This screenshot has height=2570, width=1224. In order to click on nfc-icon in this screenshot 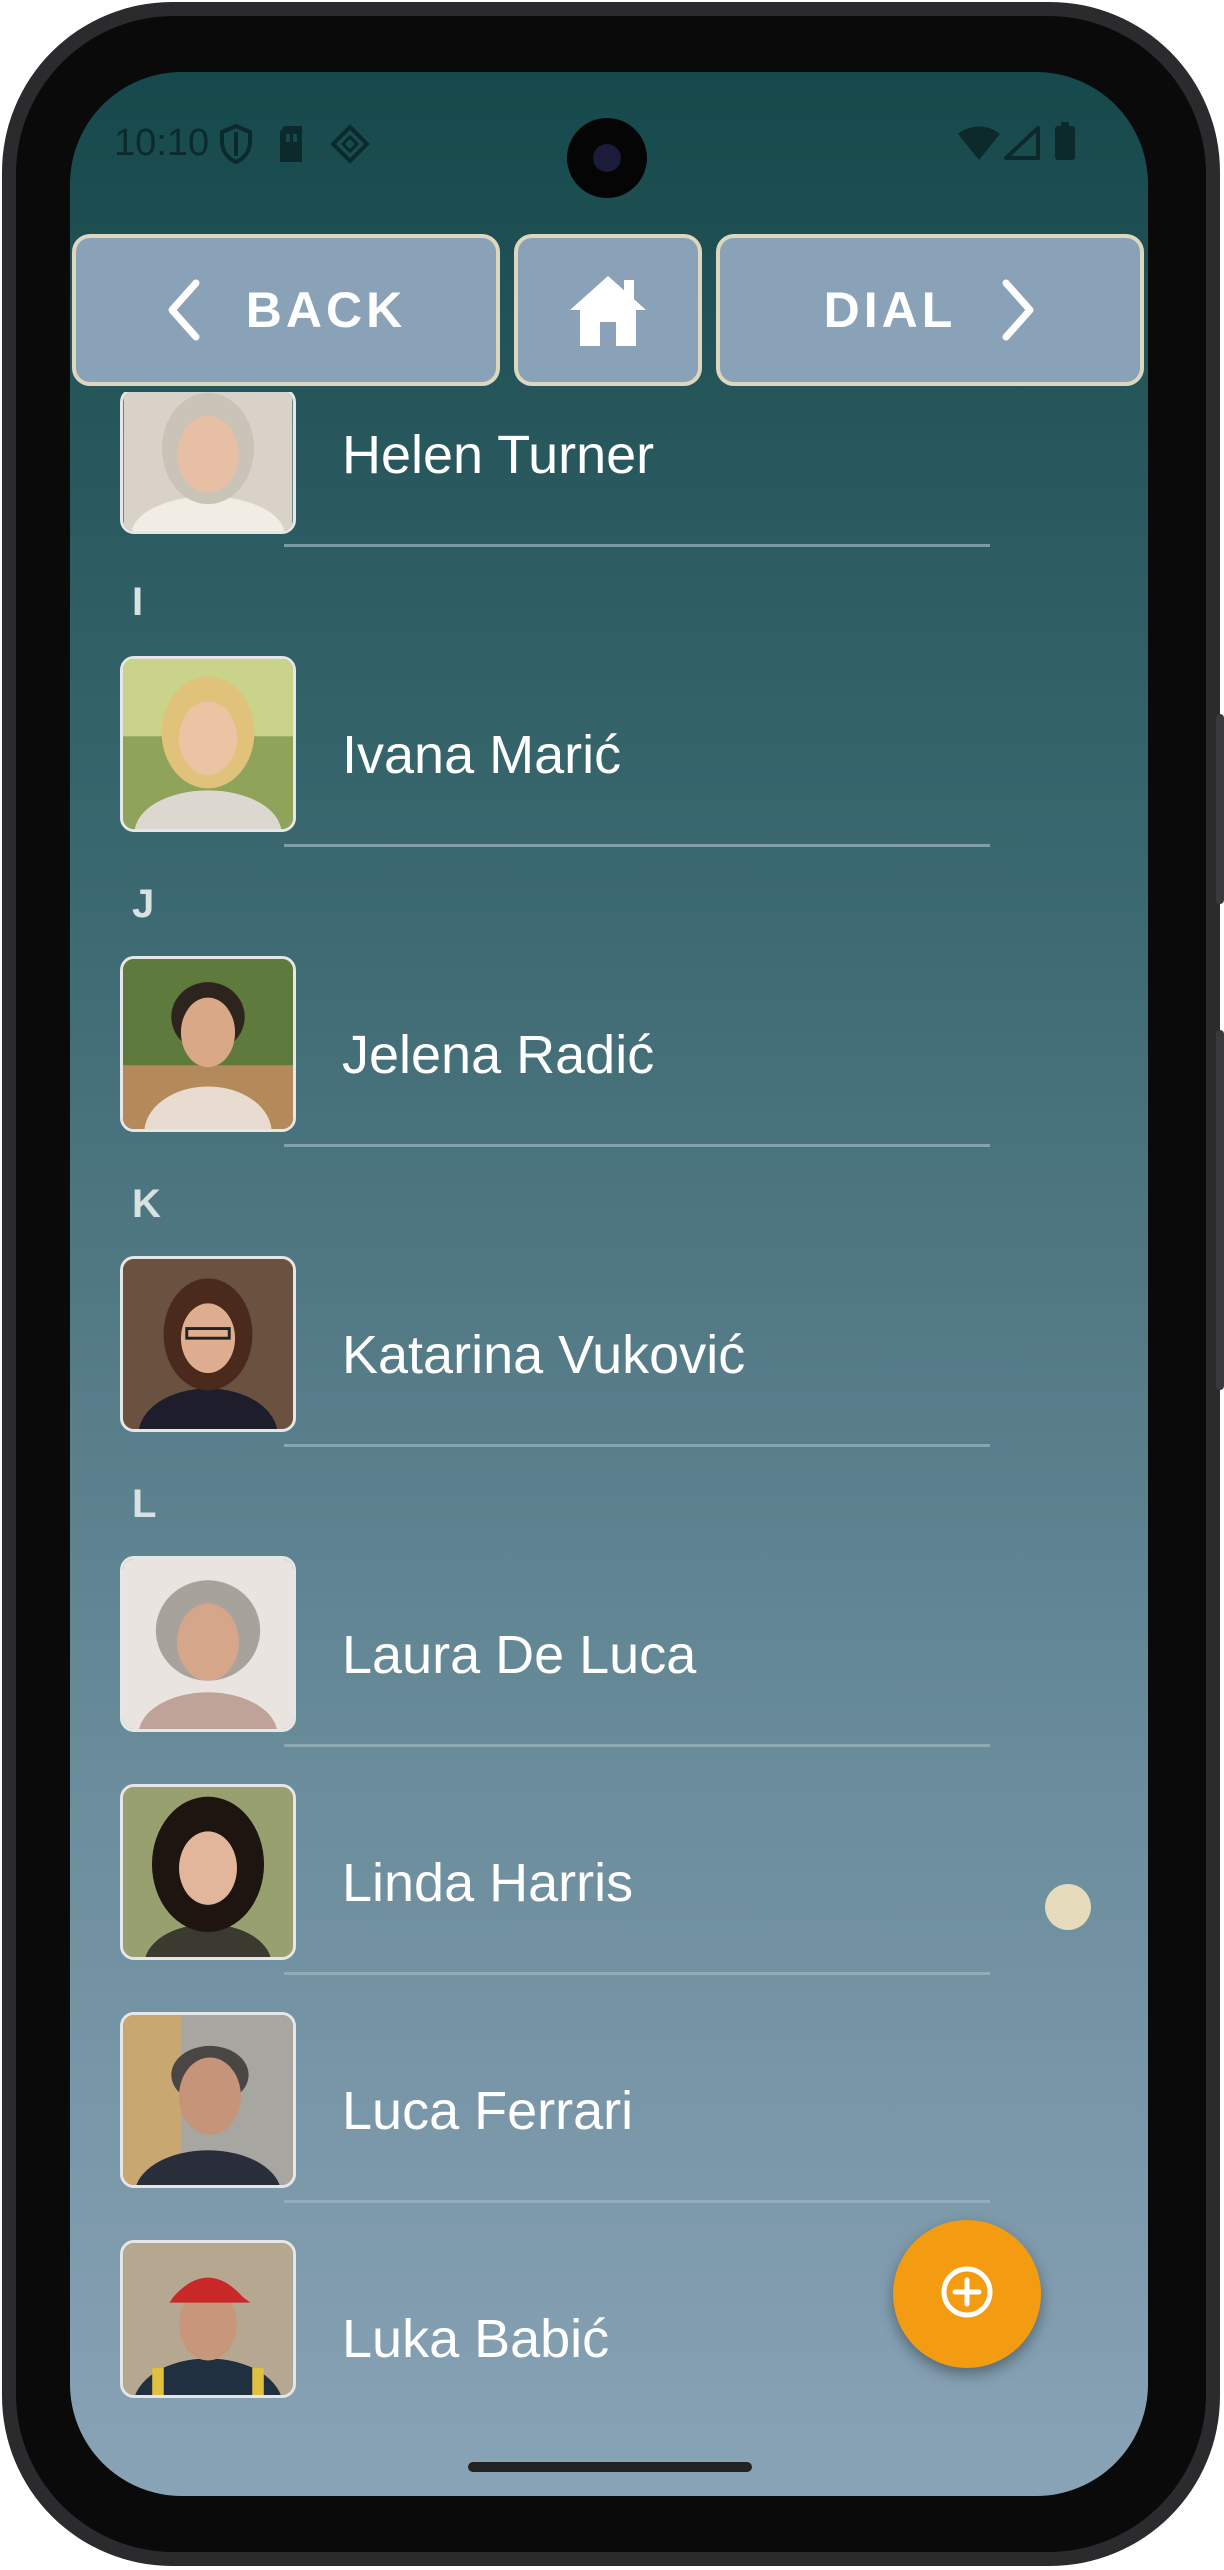, I will do `click(350, 146)`.